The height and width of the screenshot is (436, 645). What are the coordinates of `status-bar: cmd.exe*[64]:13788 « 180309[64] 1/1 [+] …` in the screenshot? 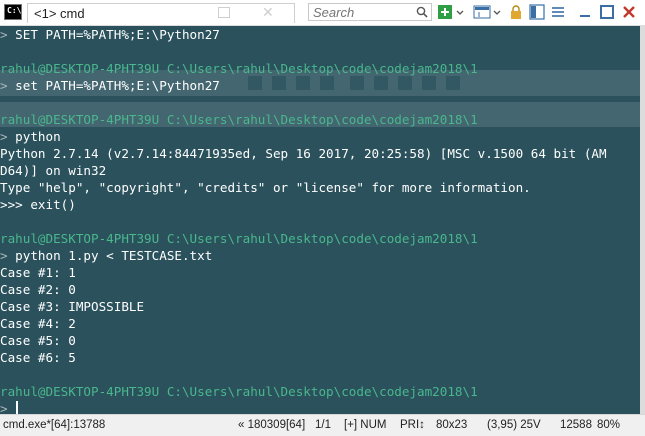 It's located at (322, 425).